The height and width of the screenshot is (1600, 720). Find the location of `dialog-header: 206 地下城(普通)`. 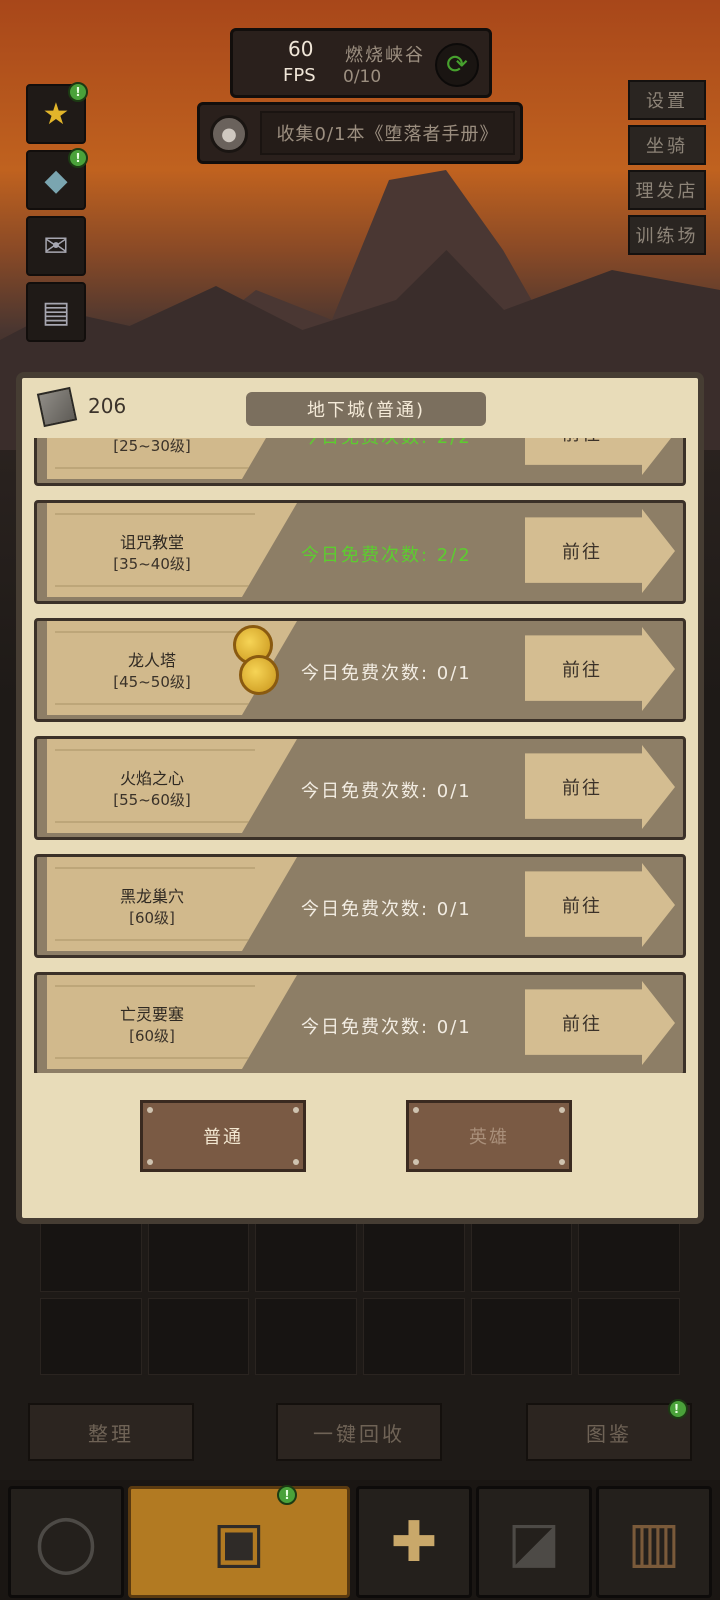

dialog-header: 206 地下城(普通) is located at coordinates (360, 408).